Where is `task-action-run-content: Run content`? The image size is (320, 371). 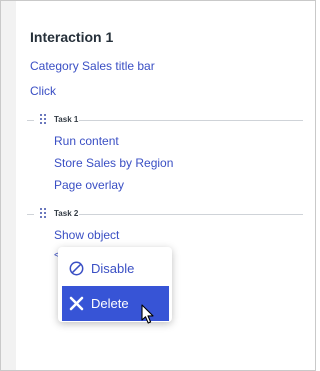 task-action-run-content: Run content is located at coordinates (86, 141).